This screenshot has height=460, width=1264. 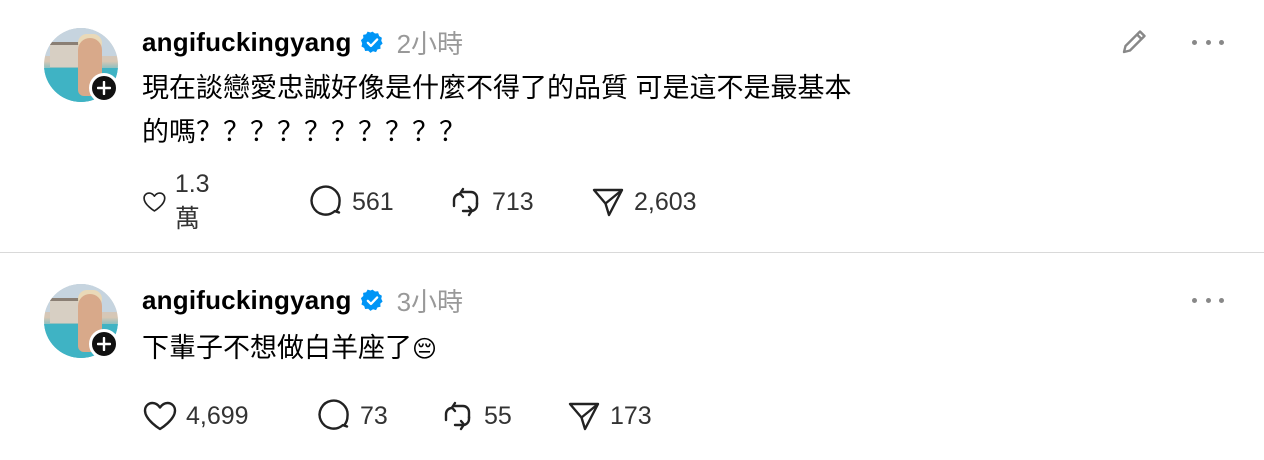 What do you see at coordinates (497, 88) in the screenshot?
I see `post-text-line: 現在談戀愛忠誠好像是什麼不得了的品質 可是這不是最基本` at bounding box center [497, 88].